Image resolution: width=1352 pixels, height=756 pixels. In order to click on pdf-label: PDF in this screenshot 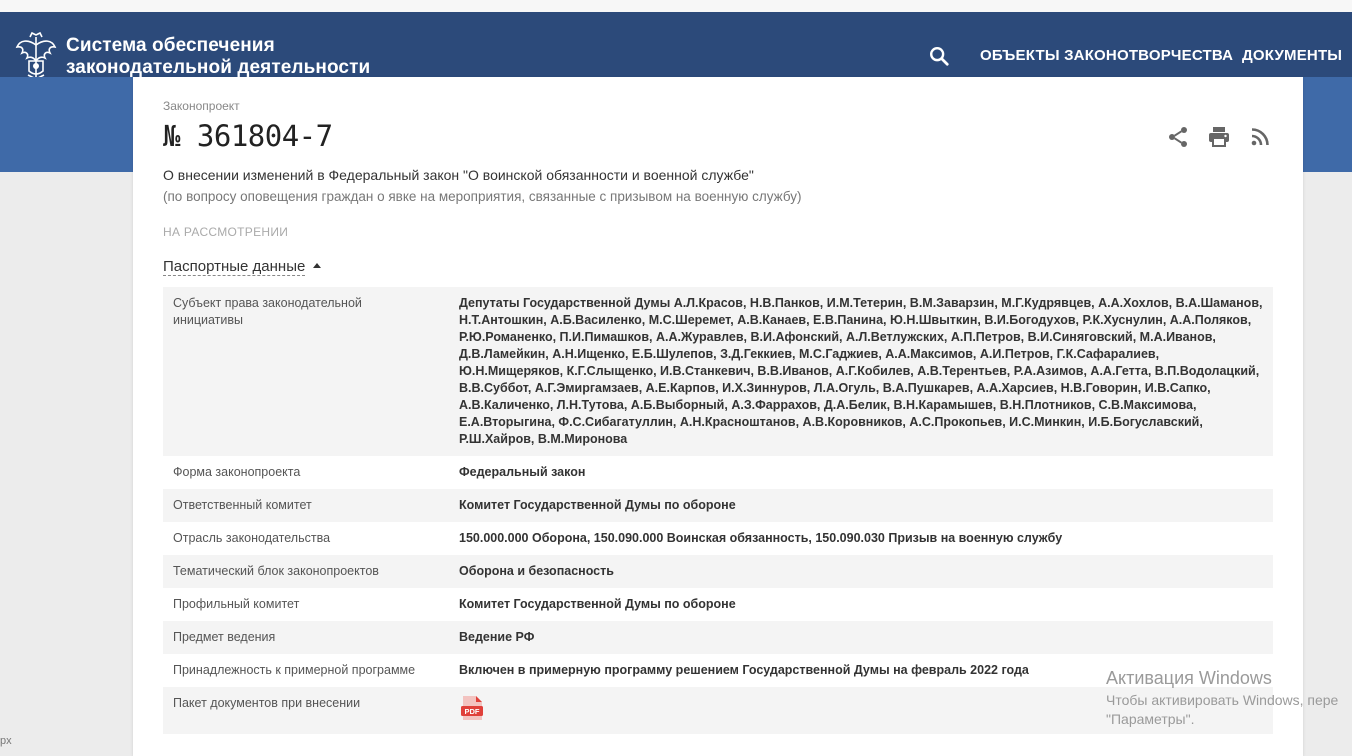, I will do `click(472, 711)`.